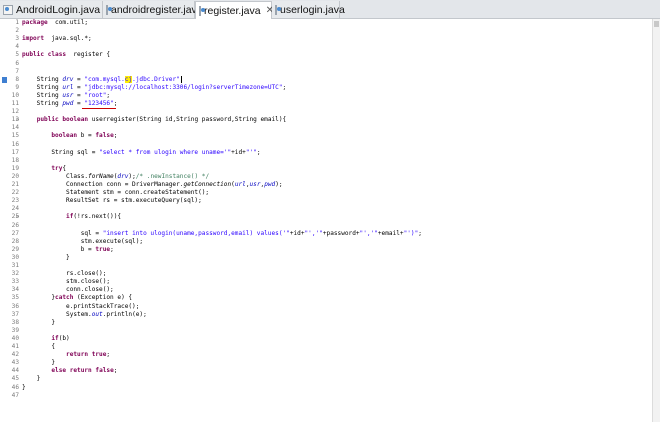 The height and width of the screenshot is (422, 660). What do you see at coordinates (15, 144) in the screenshot?
I see `line-number: 16` at bounding box center [15, 144].